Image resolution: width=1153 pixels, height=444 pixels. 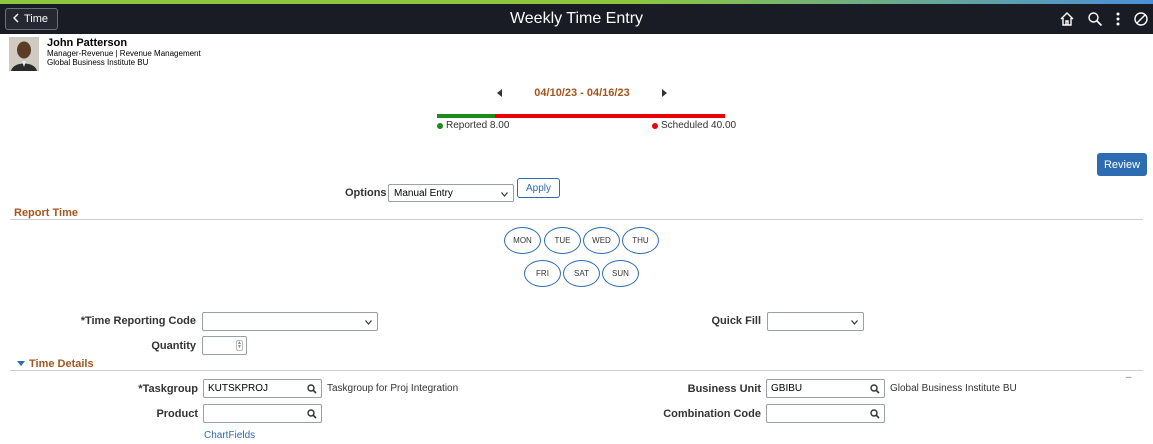 What do you see at coordinates (61, 364) in the screenshot?
I see `time-details-title: Time Details` at bounding box center [61, 364].